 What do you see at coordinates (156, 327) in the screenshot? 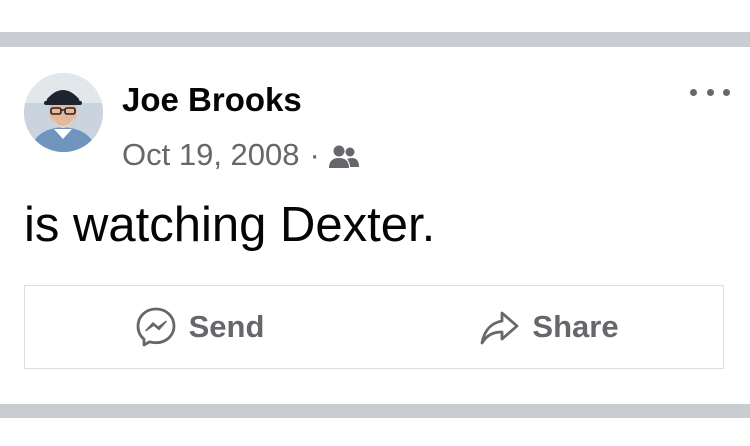
I see `messenger-icon` at bounding box center [156, 327].